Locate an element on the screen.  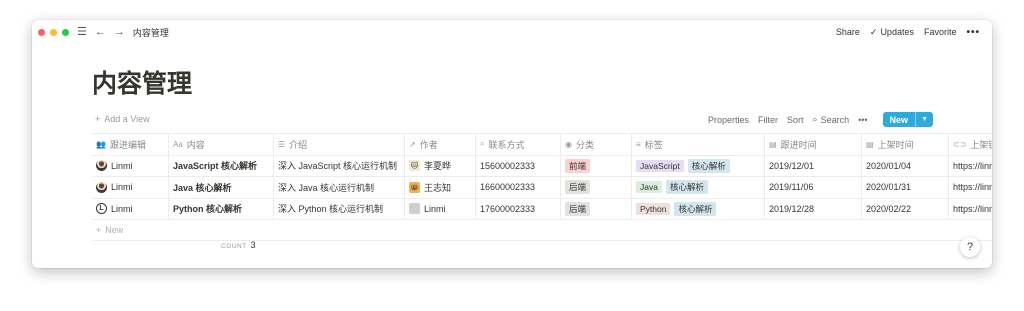
column-header-publish-date: ▤ 上架时间 is located at coordinates (905, 144).